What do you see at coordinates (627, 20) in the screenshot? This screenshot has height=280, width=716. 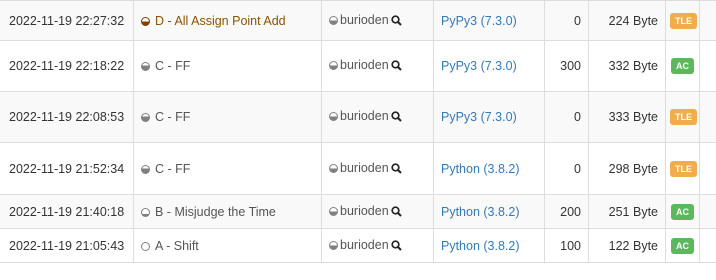 I see `code-size-cell: 224 Byte` at bounding box center [627, 20].